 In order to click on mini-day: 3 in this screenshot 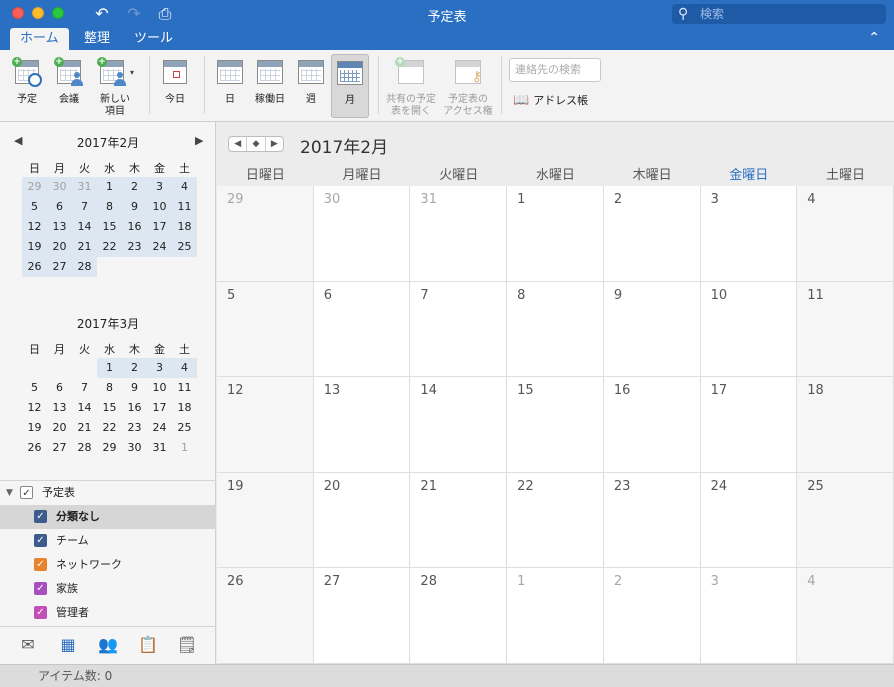, I will do `click(159, 187)`.